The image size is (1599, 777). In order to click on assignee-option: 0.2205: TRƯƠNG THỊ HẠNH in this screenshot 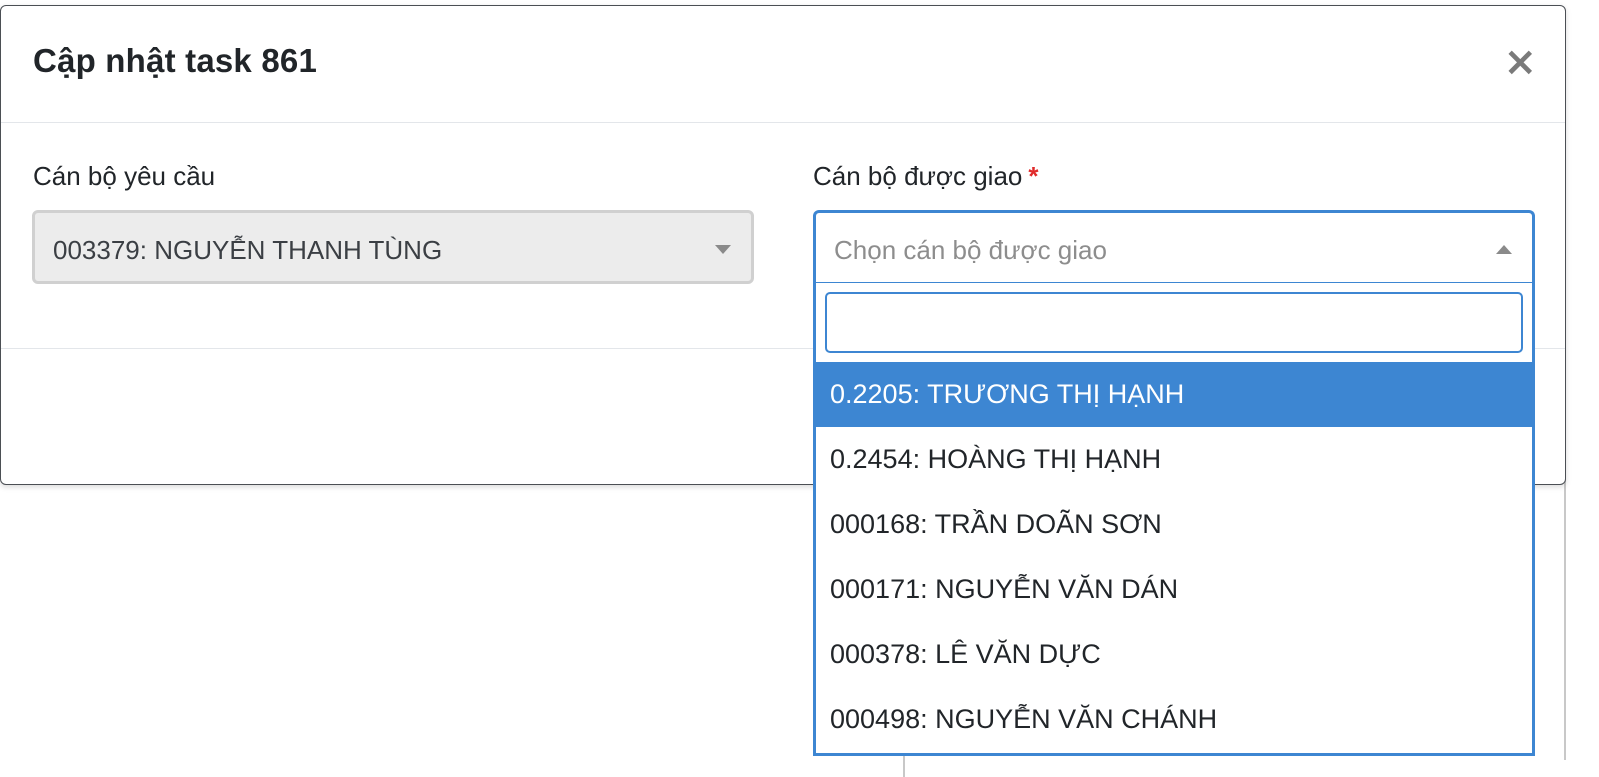, I will do `click(1174, 394)`.